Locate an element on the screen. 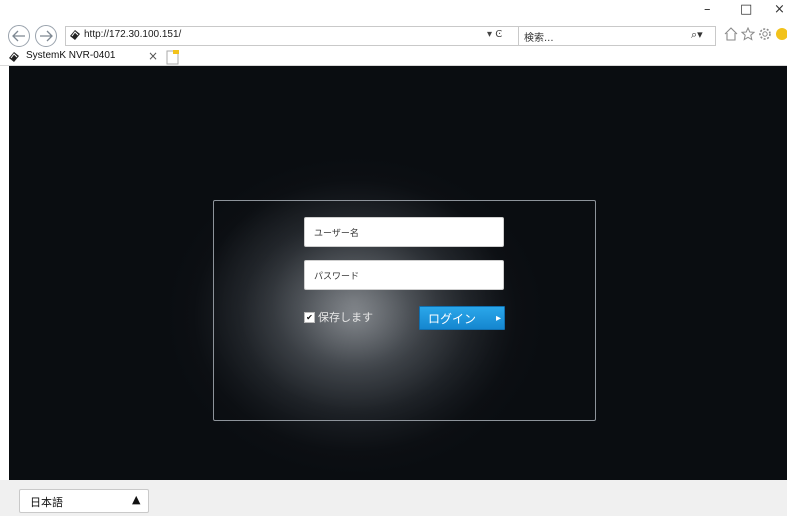  arrow-right-icon: ▸ is located at coordinates (499, 318).